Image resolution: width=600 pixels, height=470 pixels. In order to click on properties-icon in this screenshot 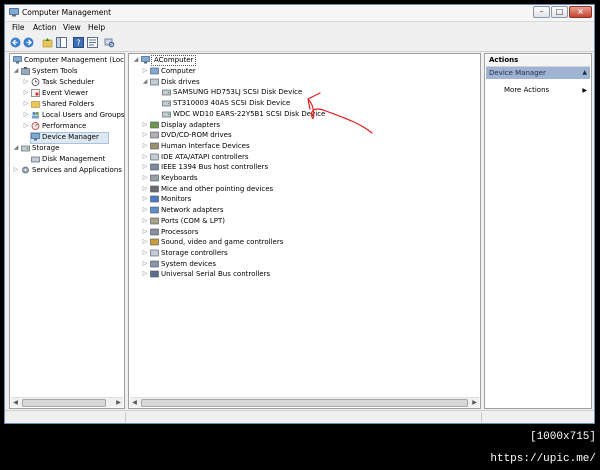, I will do `click(92, 42)`.